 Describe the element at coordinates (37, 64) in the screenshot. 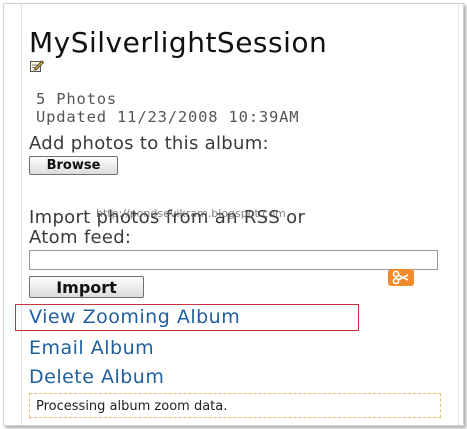

I see `edit-icon` at that location.